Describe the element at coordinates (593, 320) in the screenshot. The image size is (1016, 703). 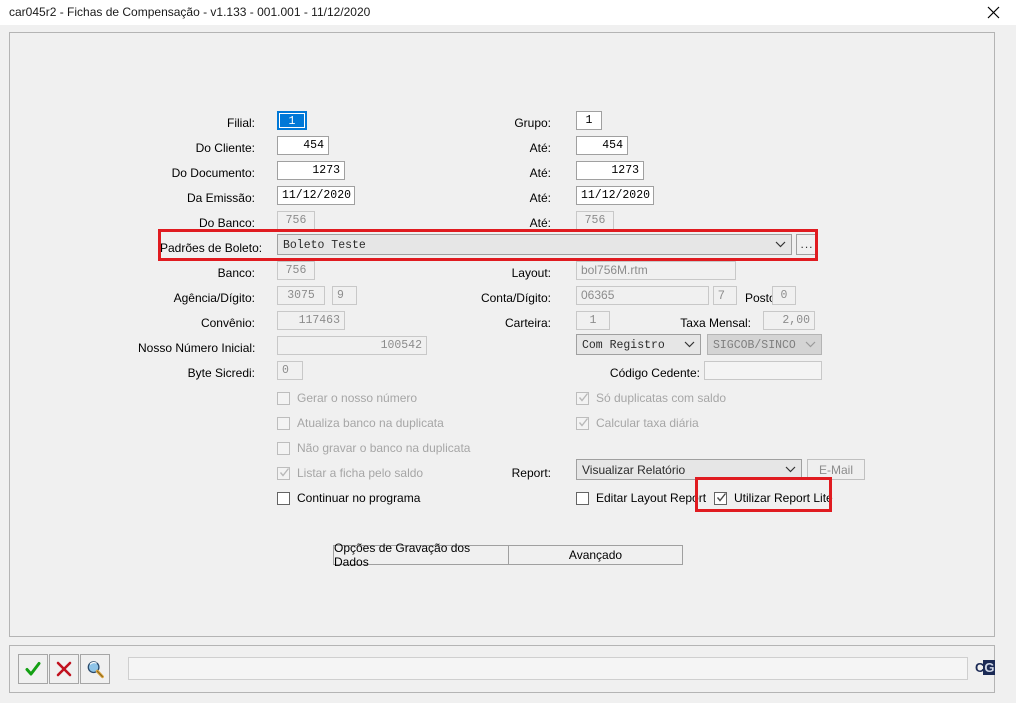
I see `carteira-input: 1` at that location.